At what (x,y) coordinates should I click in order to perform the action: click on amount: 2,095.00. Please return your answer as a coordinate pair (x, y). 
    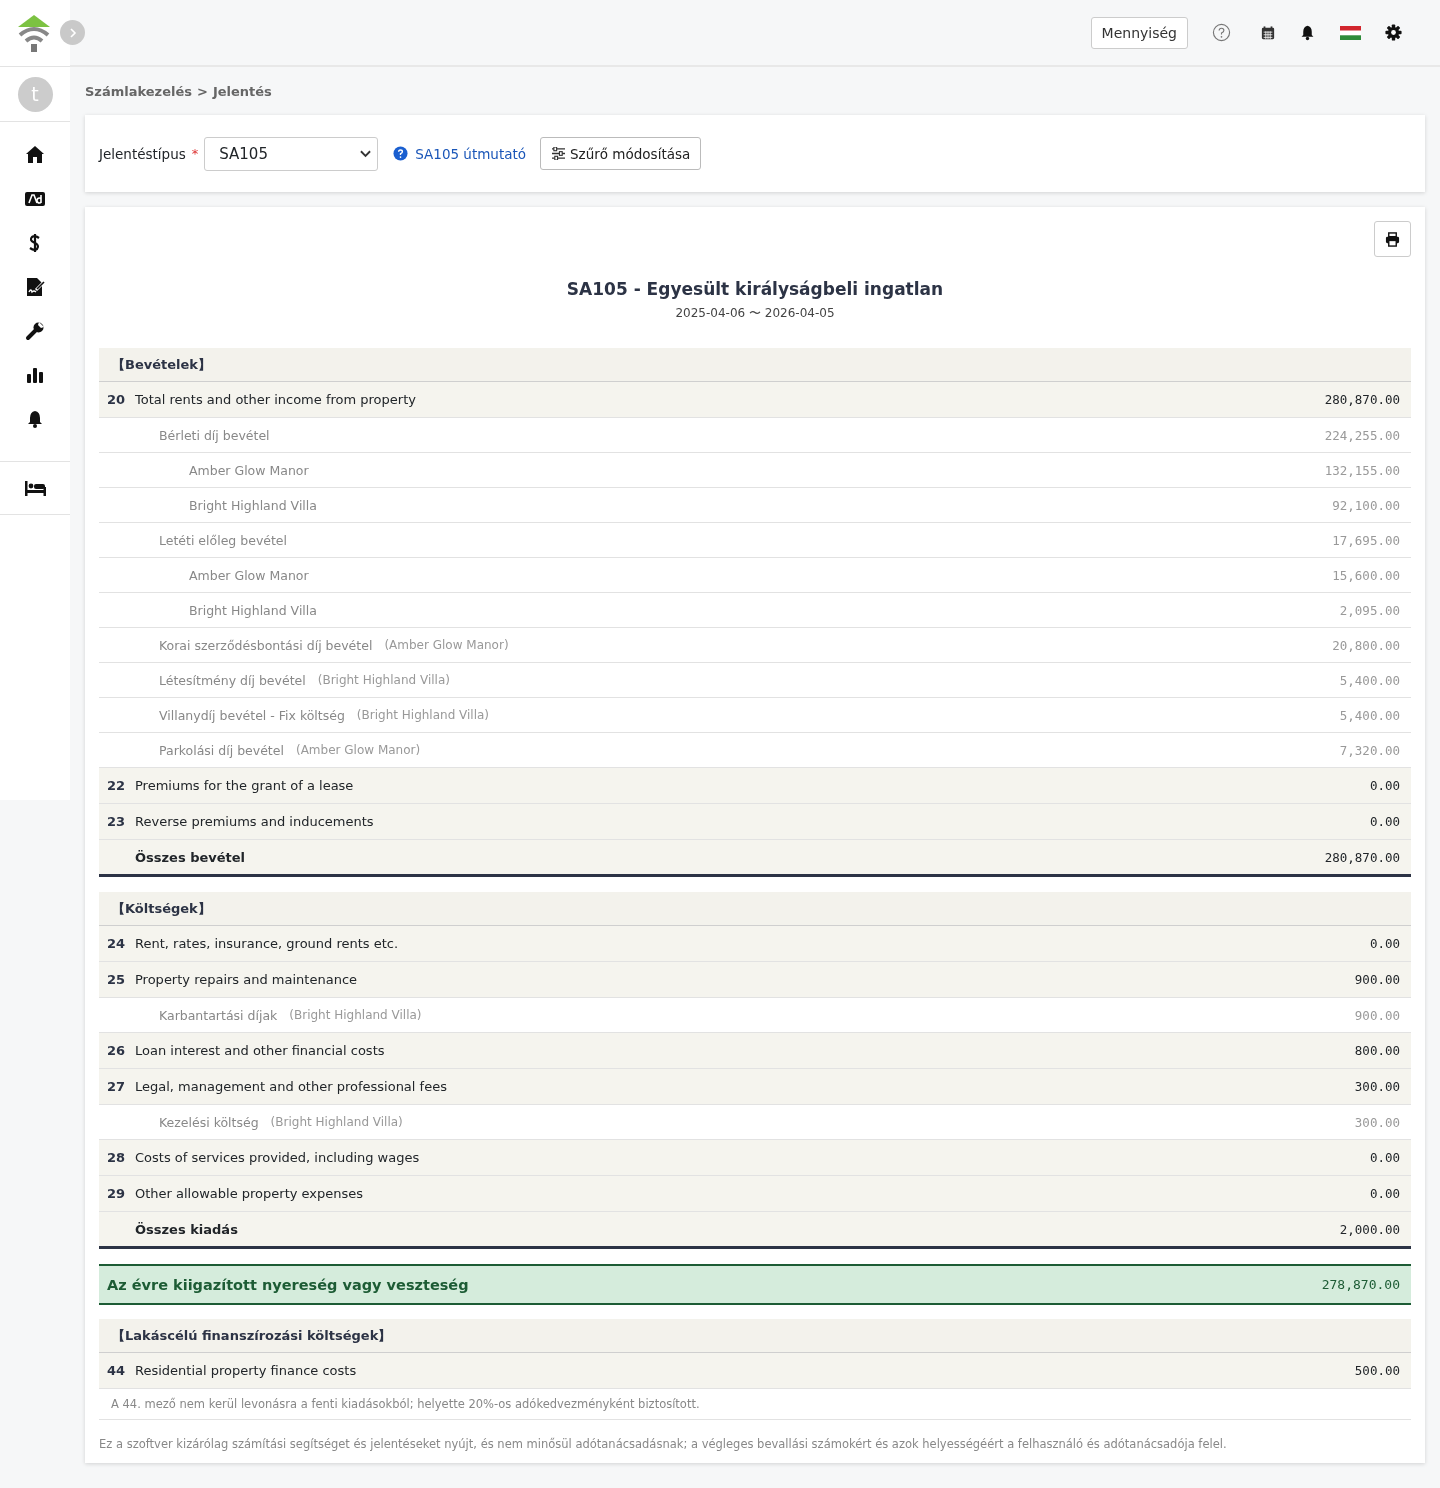
    Looking at the image, I should click on (1370, 610).